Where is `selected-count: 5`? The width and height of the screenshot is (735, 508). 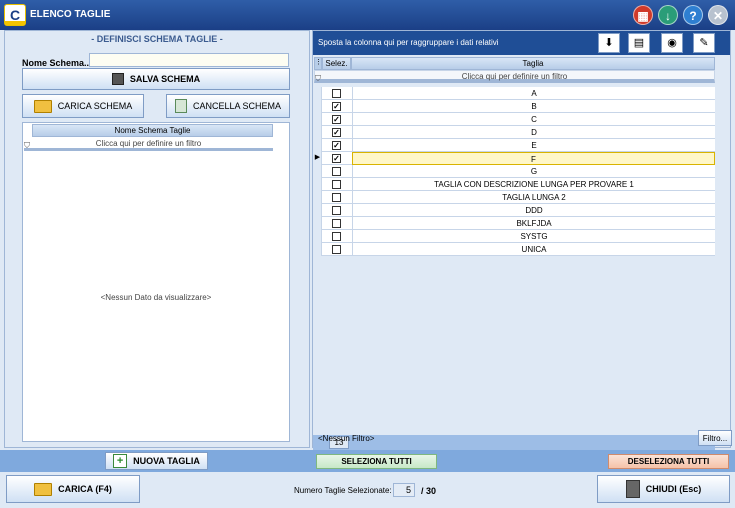
selected-count: 5 is located at coordinates (404, 490).